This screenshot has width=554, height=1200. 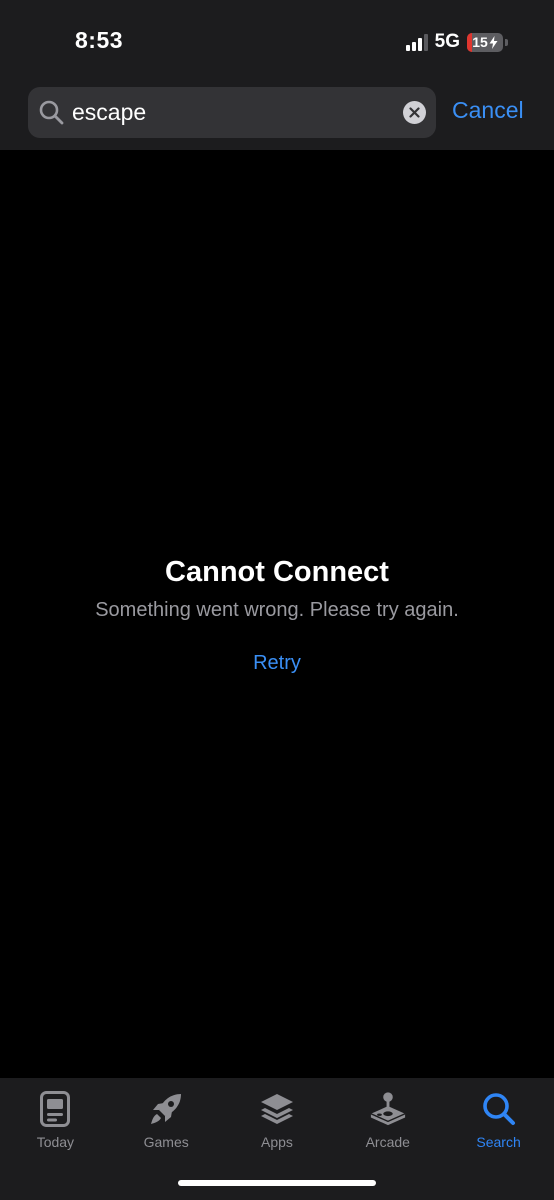 I want to click on home-indicator, so click(x=277, y=1183).